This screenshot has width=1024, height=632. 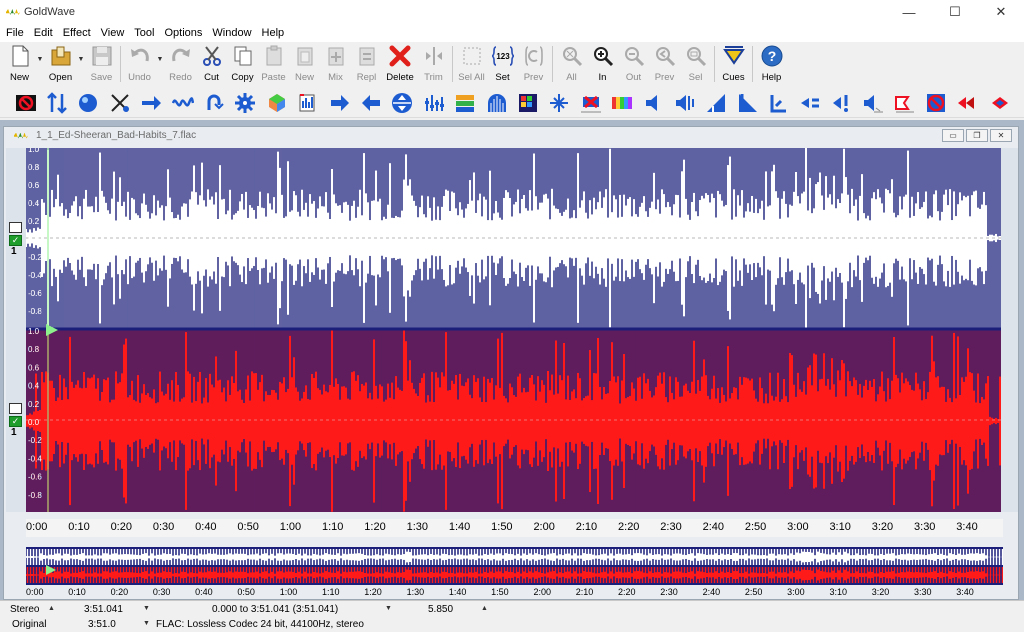 What do you see at coordinates (245, 103) in the screenshot?
I see `mechanize-button` at bounding box center [245, 103].